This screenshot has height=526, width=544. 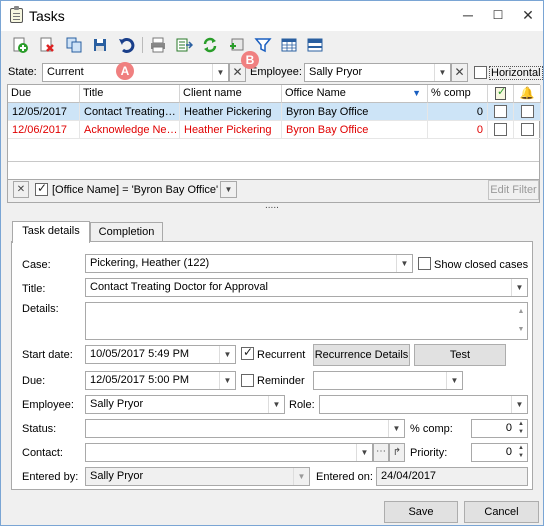 What do you see at coordinates (126, 232) in the screenshot?
I see `tab-completion: Completion` at bounding box center [126, 232].